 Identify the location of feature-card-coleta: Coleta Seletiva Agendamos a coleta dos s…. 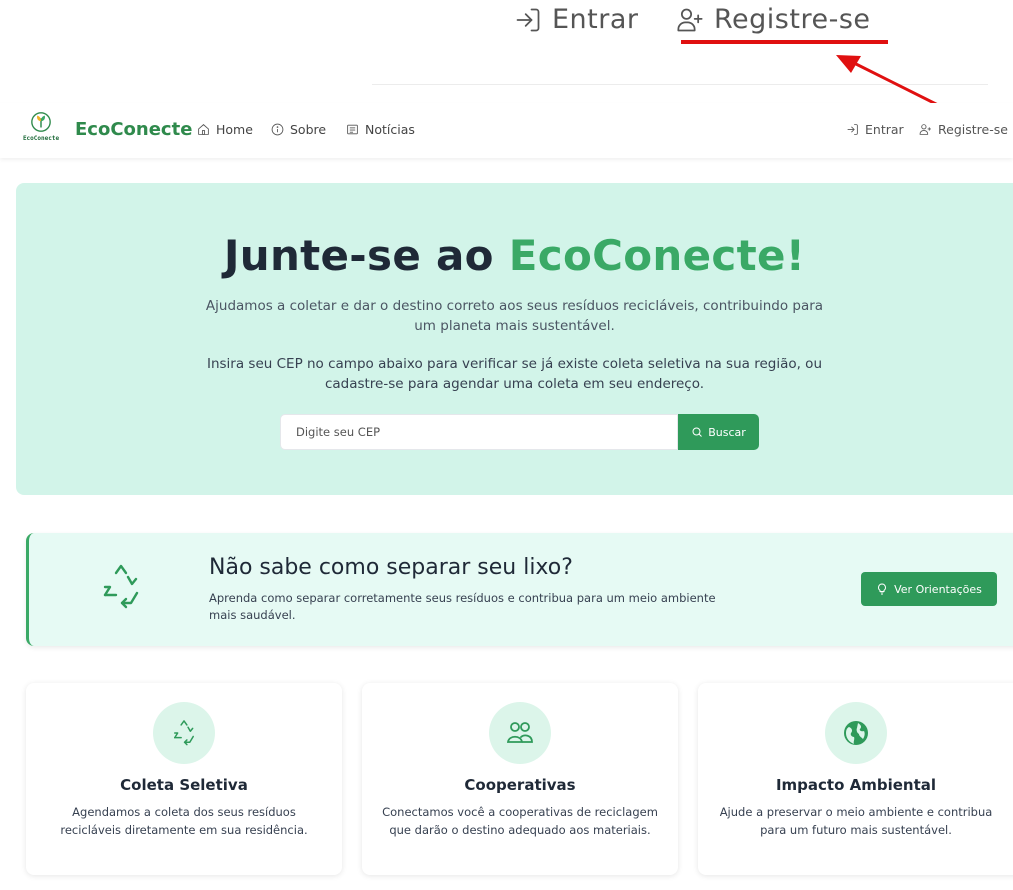
(184, 779).